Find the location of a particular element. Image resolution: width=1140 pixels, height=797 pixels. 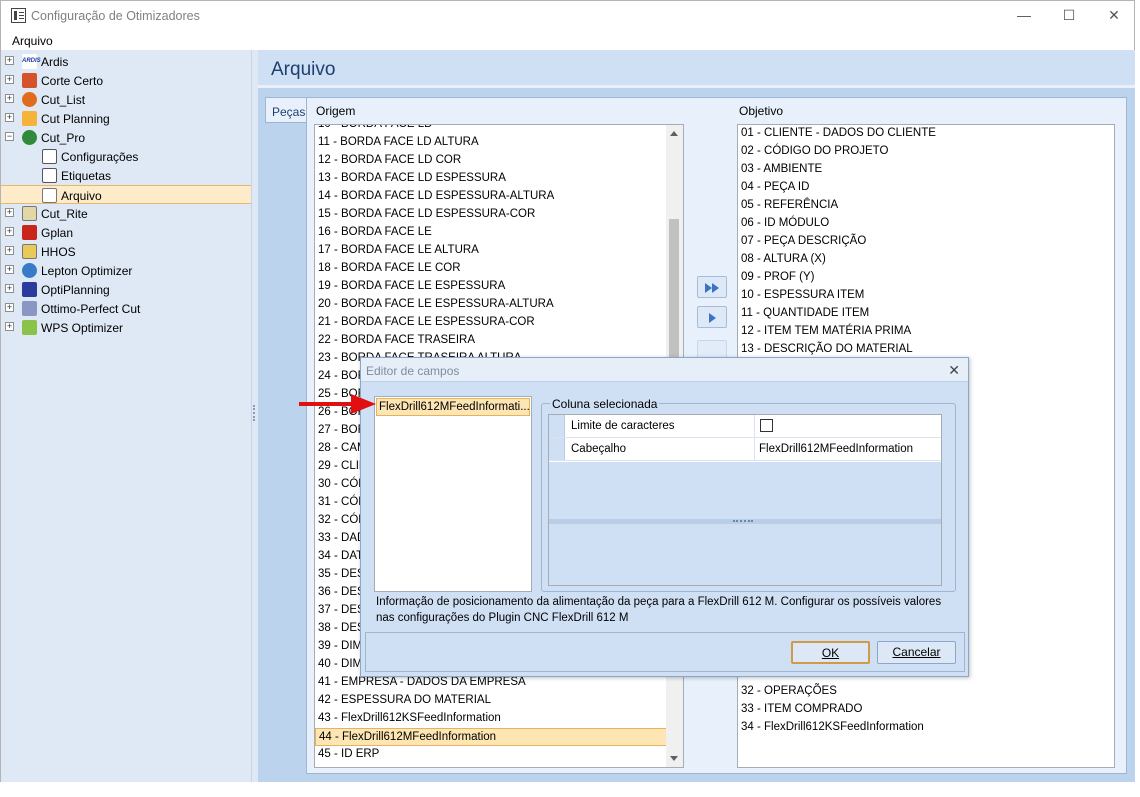

tree-item-label: Arquivo is located at coordinates (81, 196).